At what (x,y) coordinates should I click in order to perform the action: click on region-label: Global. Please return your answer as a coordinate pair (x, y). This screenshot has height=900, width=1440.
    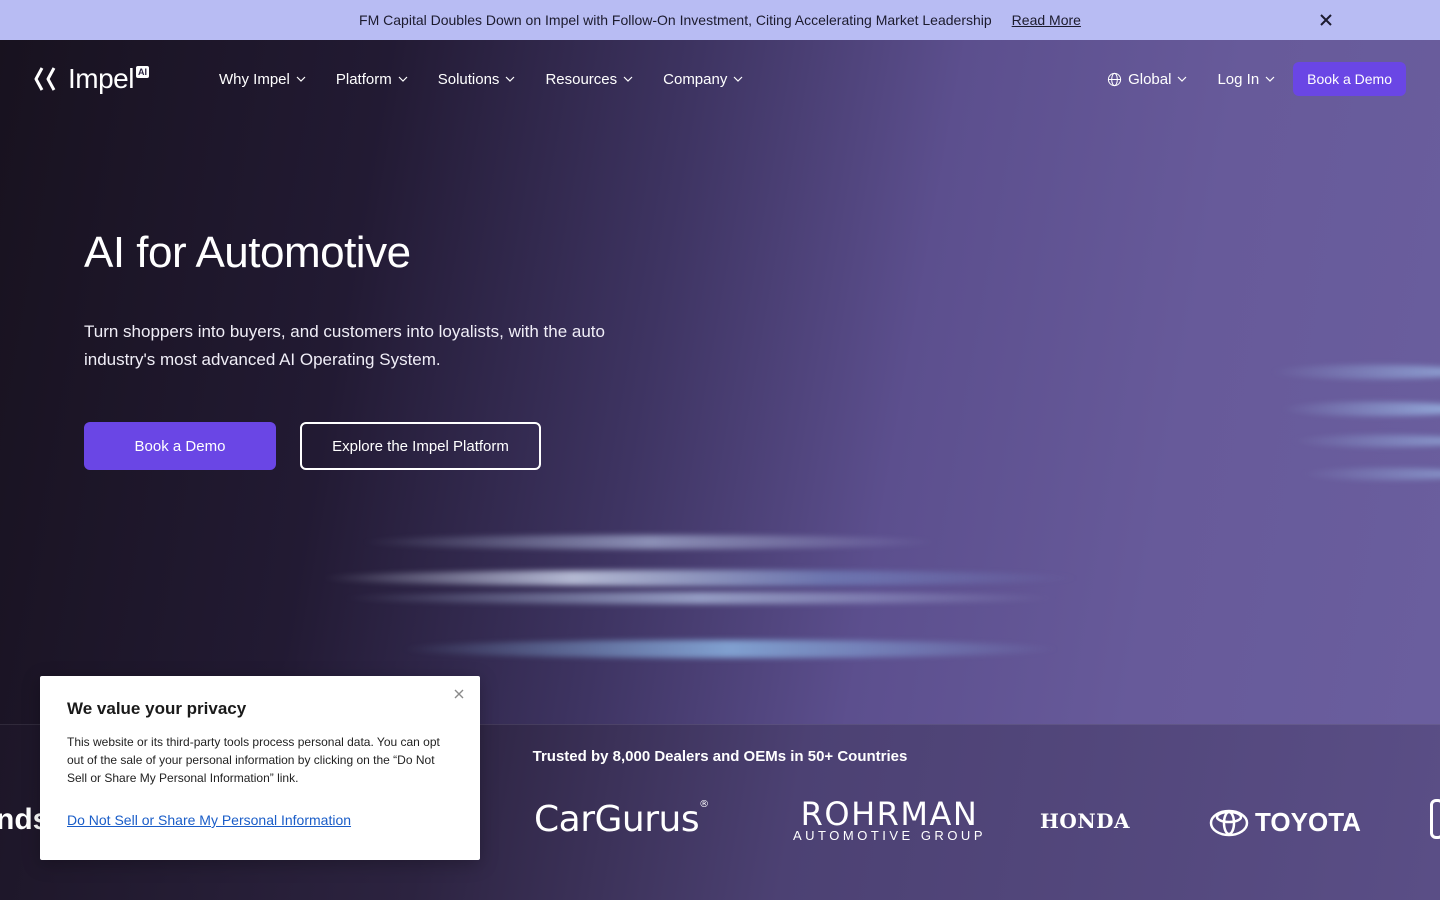
    Looking at the image, I should click on (1150, 79).